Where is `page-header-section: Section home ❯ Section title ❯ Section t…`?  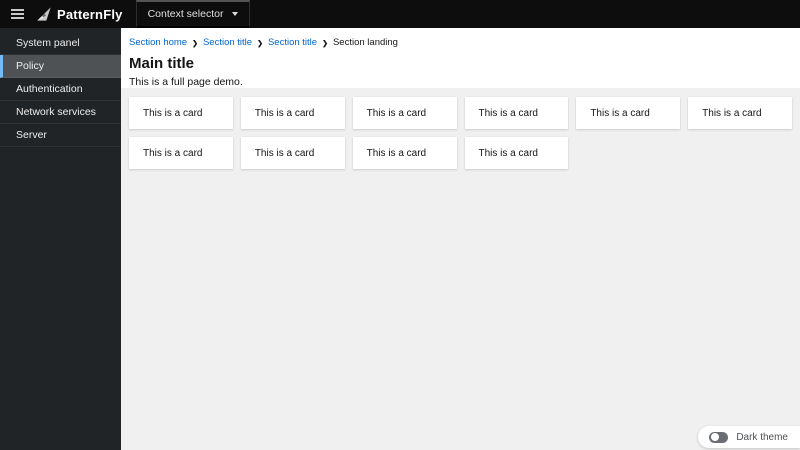
page-header-section: Section home ❯ Section title ❯ Section t… is located at coordinates (460, 58).